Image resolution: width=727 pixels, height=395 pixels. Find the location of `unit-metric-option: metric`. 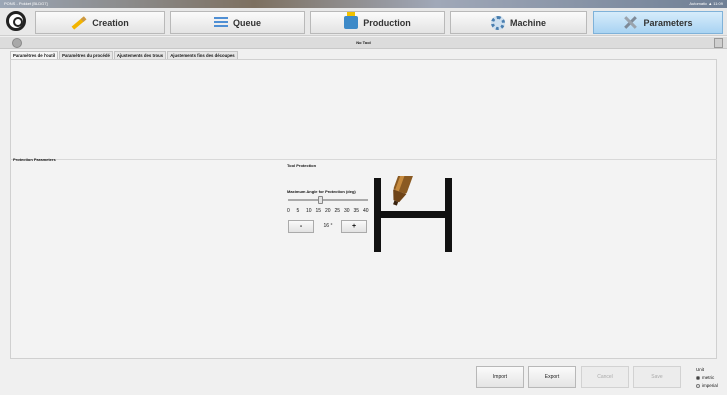

unit-metric-option: metric is located at coordinates (707, 378).